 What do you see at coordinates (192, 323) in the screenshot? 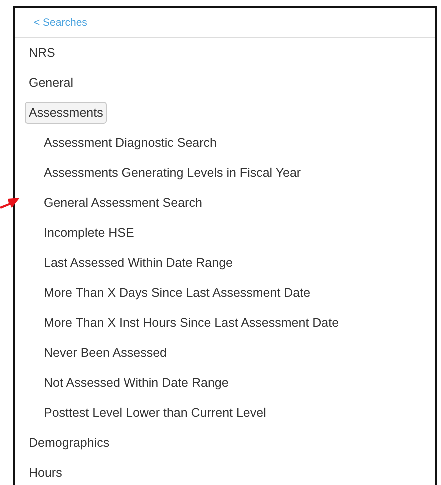
I see `search-item: More Than X Inst Hours Since Last Assessment Date` at bounding box center [192, 323].